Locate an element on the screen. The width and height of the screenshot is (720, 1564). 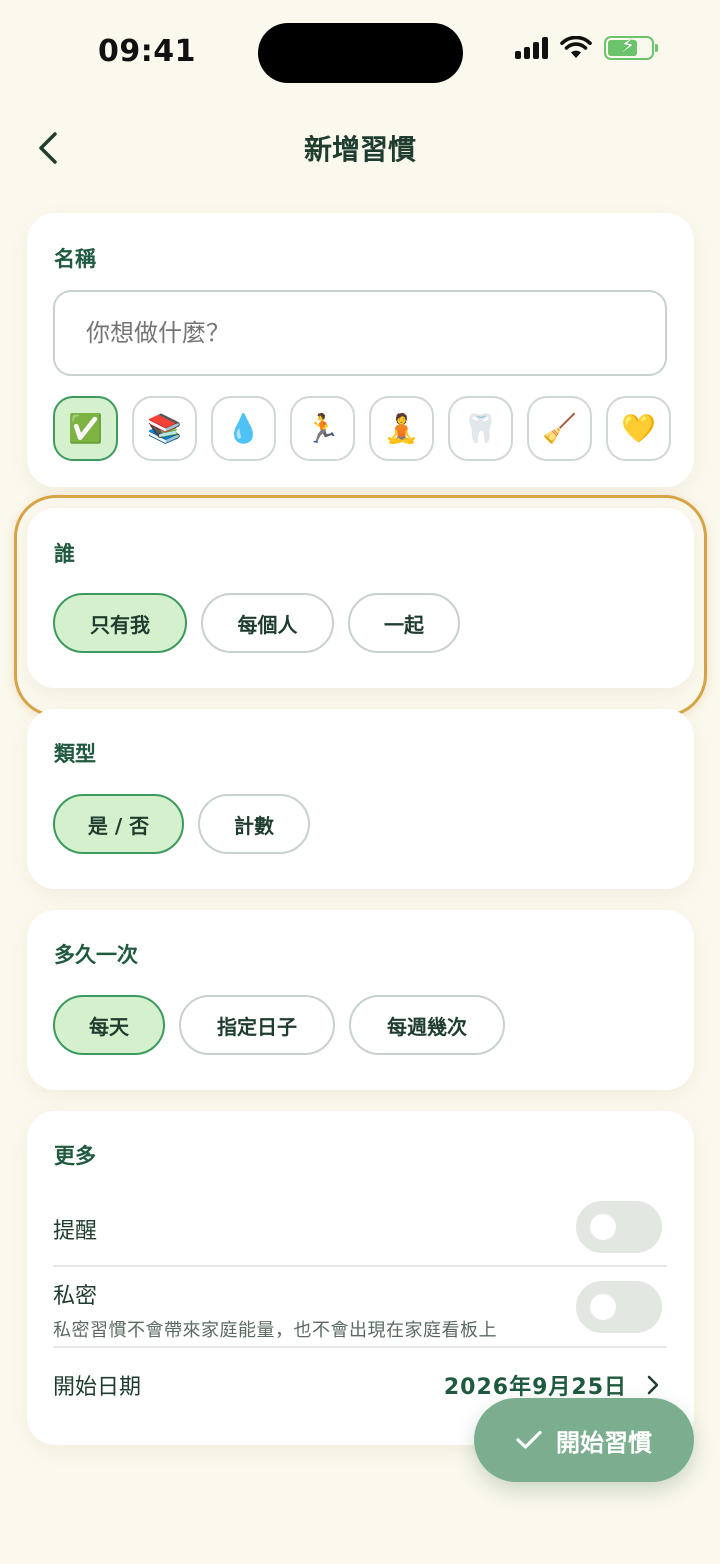
emoji-option: 💛 is located at coordinates (638, 428).